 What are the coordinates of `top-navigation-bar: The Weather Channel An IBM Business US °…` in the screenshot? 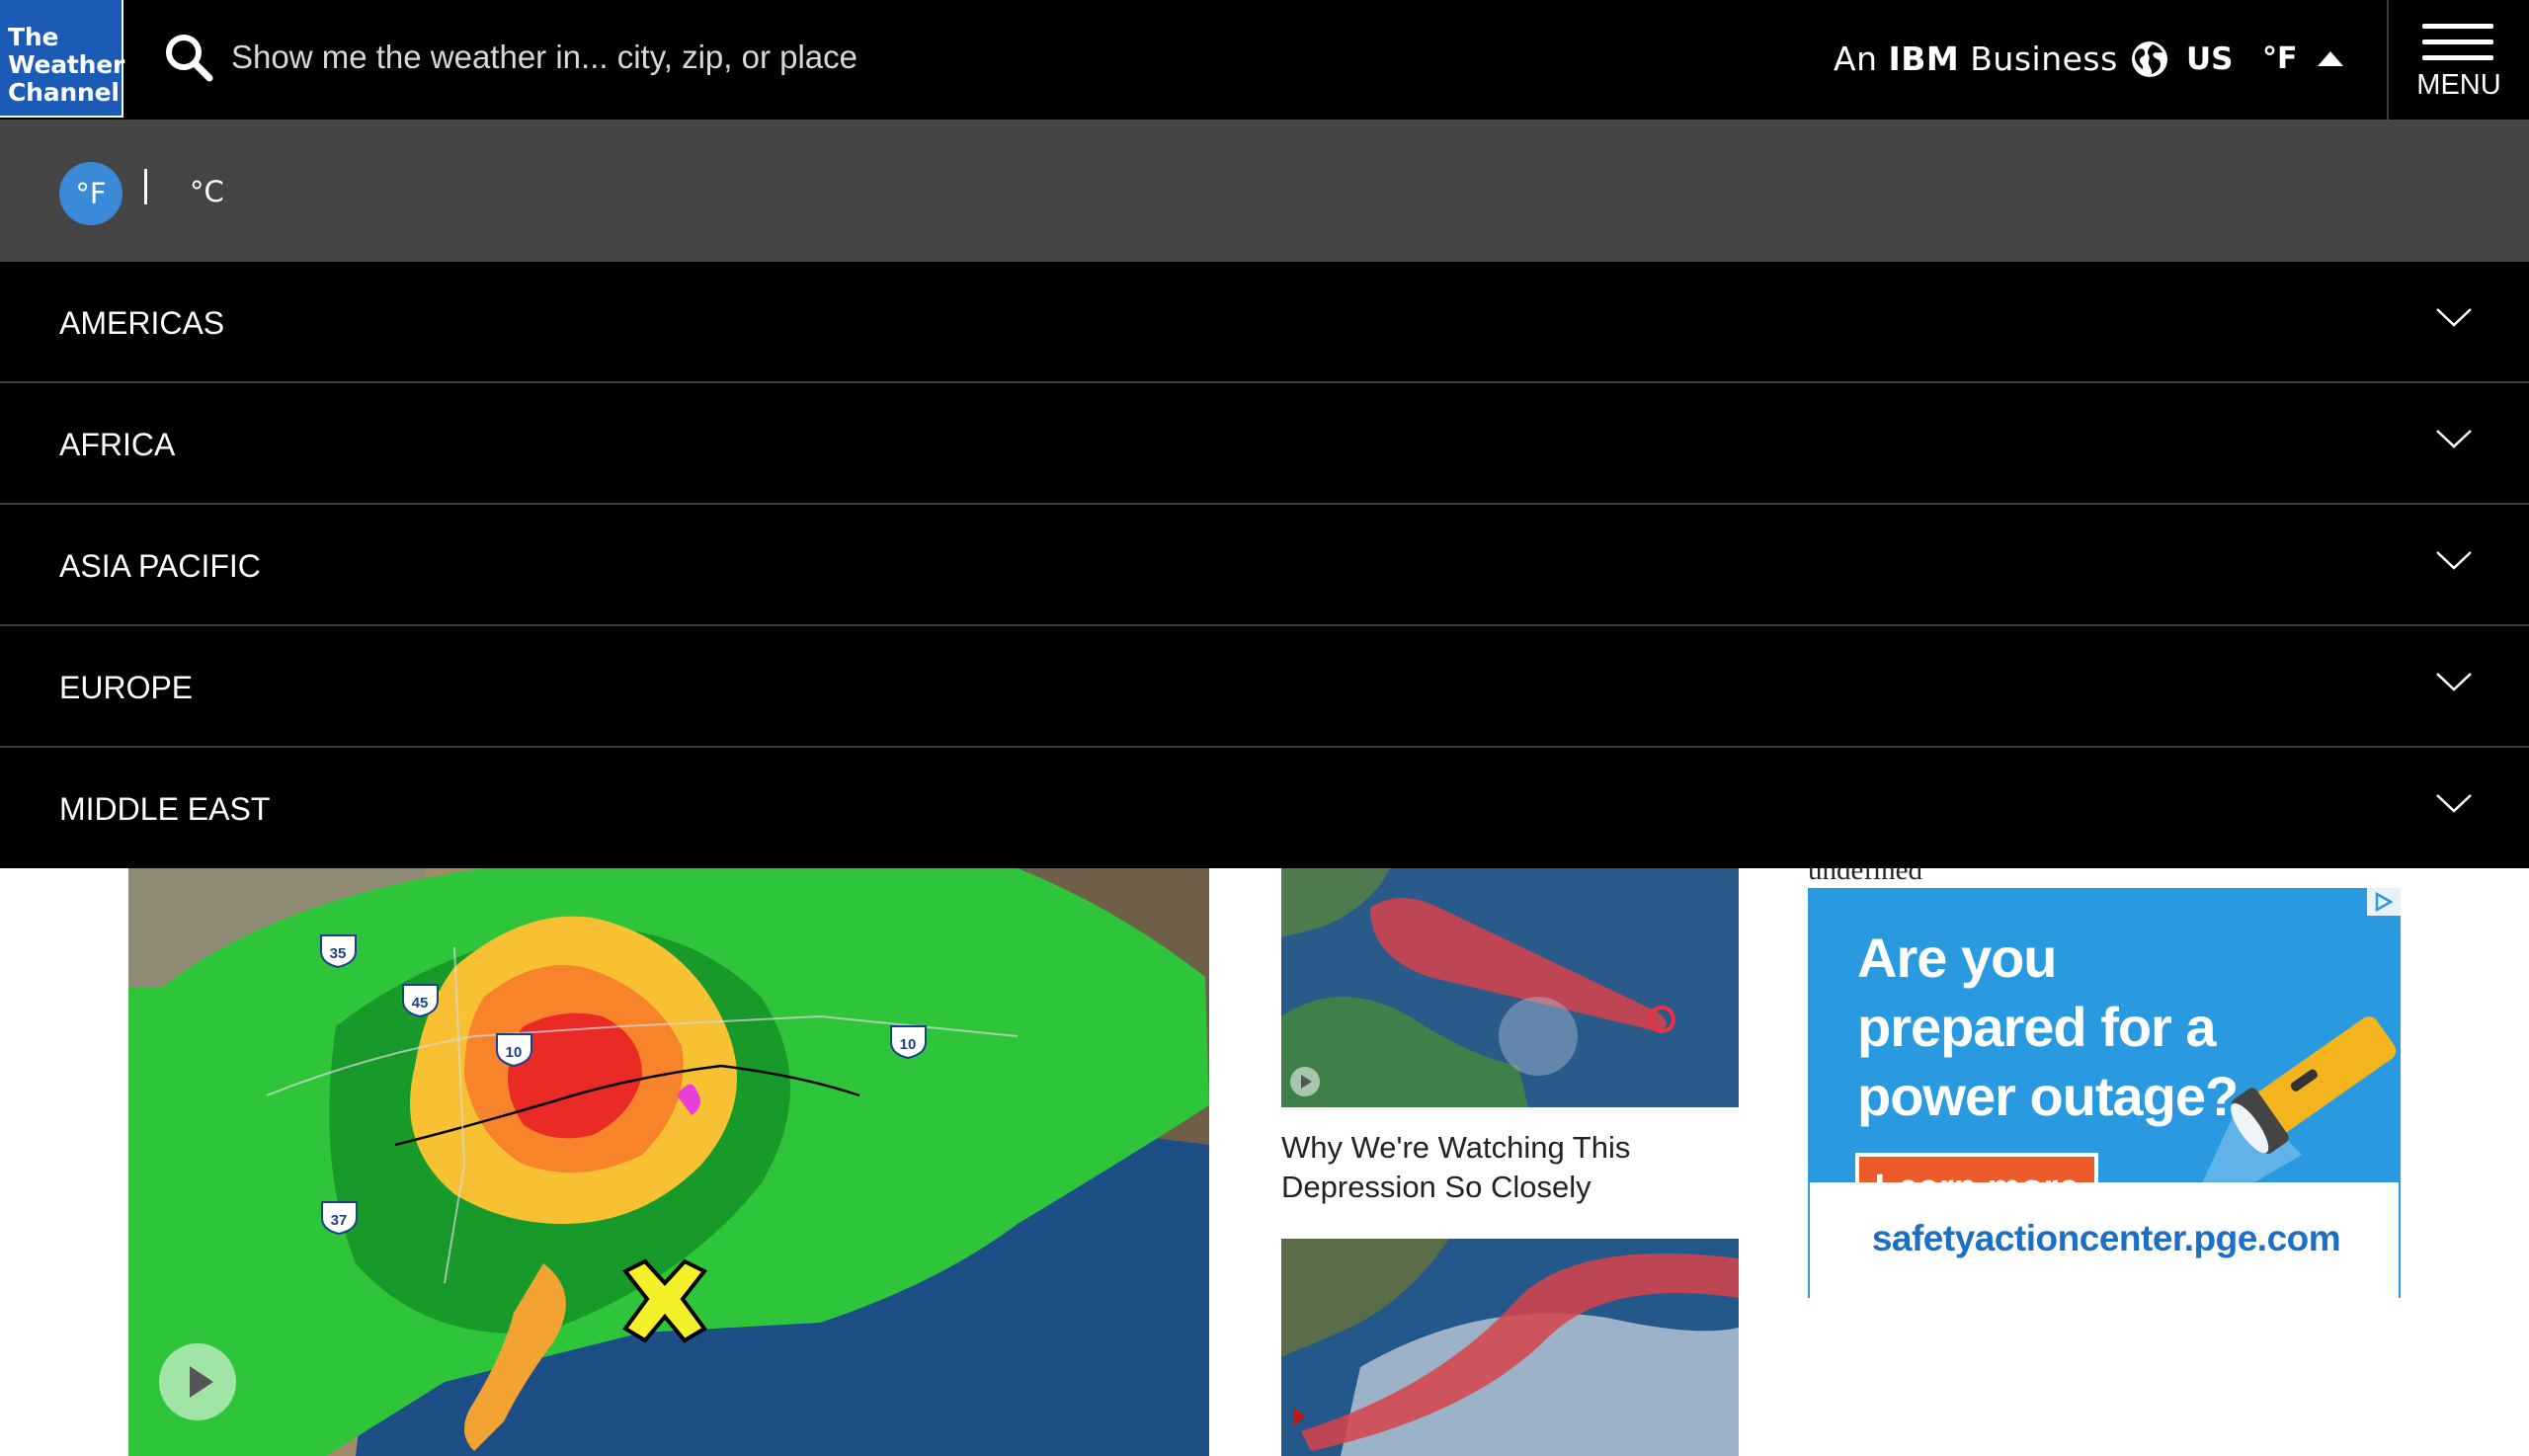 It's located at (1264, 60).